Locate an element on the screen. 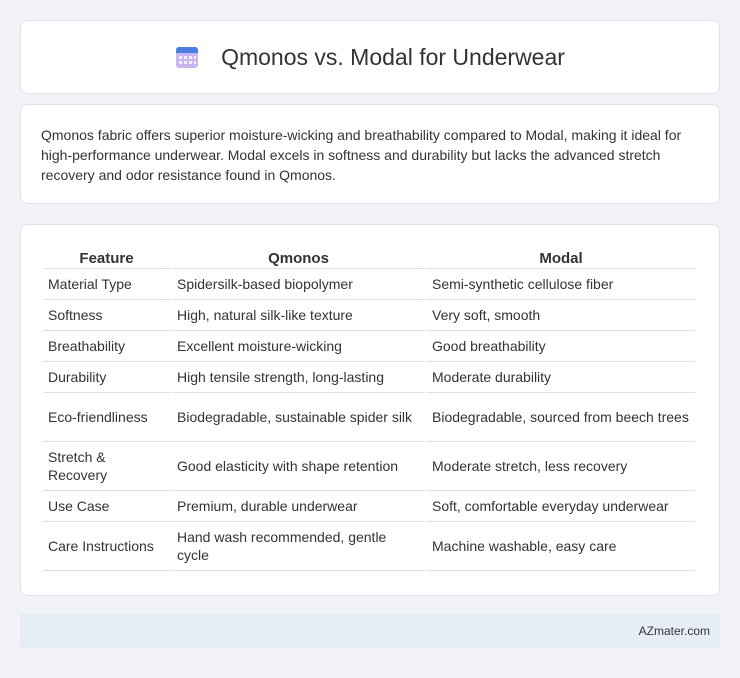  modal-cell: Good breathability is located at coordinates (561, 346).